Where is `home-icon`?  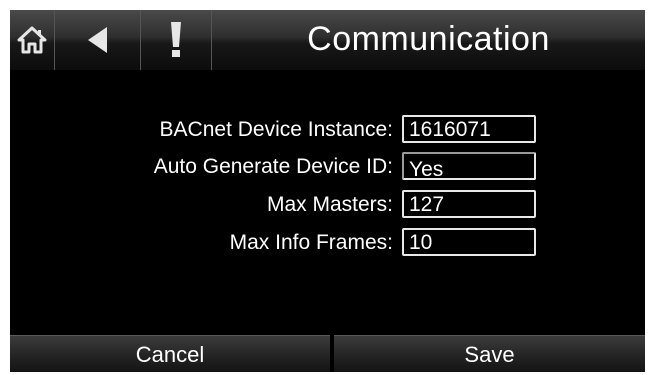
home-icon is located at coordinates (32, 40).